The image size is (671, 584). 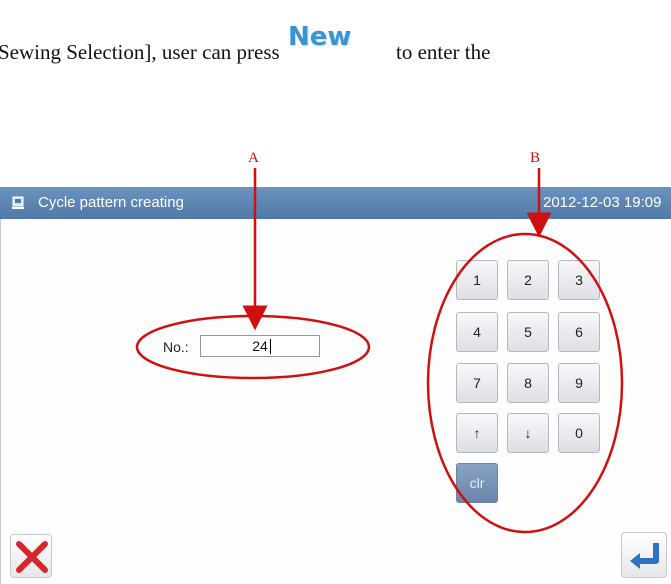 What do you see at coordinates (270, 346) in the screenshot?
I see `text-caret` at bounding box center [270, 346].